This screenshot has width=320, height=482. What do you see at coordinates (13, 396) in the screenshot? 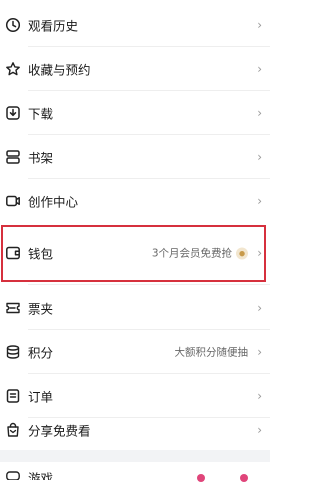
I see `order-icon` at bounding box center [13, 396].